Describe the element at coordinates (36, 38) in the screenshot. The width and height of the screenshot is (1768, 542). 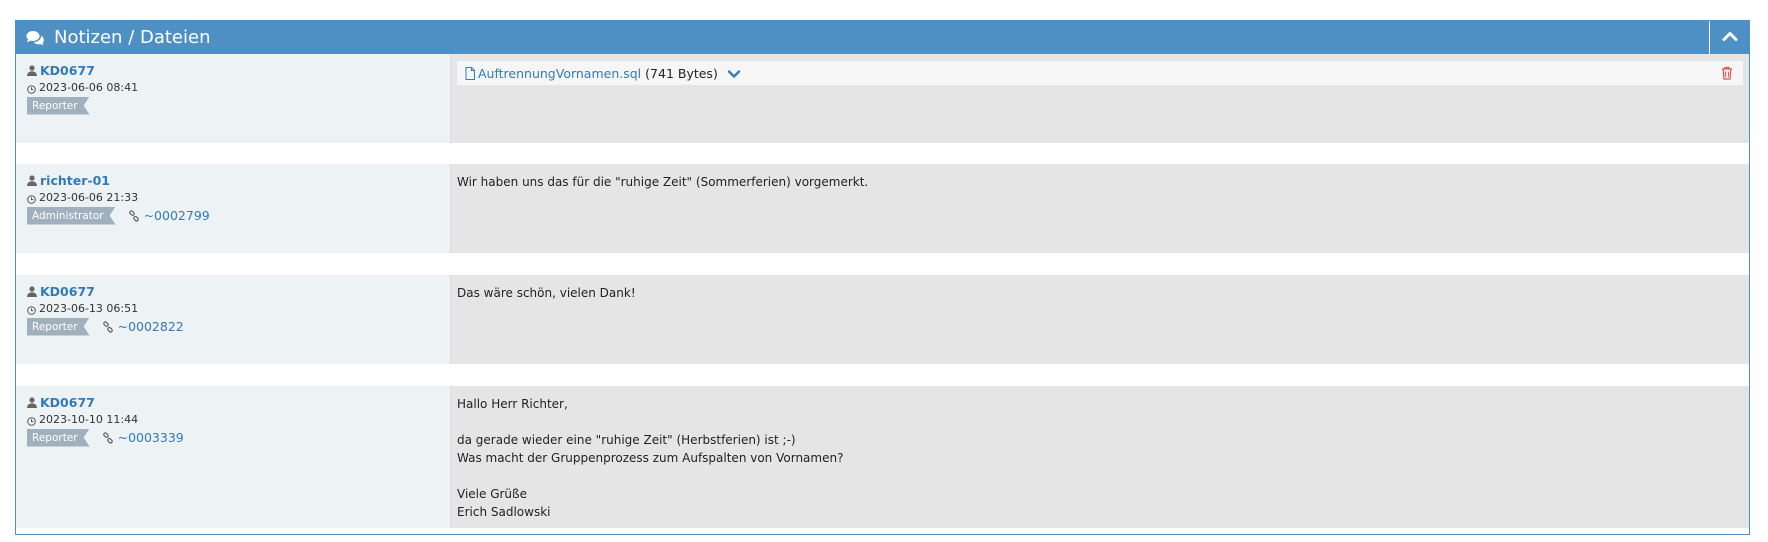
I see `comments-icon` at that location.